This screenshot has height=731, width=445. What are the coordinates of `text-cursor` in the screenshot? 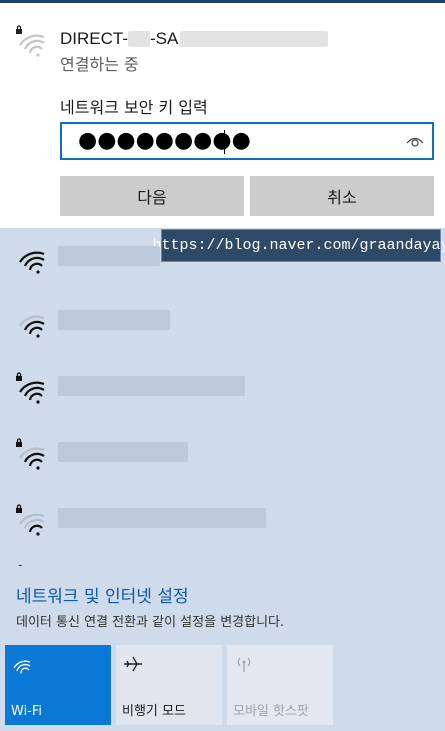 It's located at (224, 142).